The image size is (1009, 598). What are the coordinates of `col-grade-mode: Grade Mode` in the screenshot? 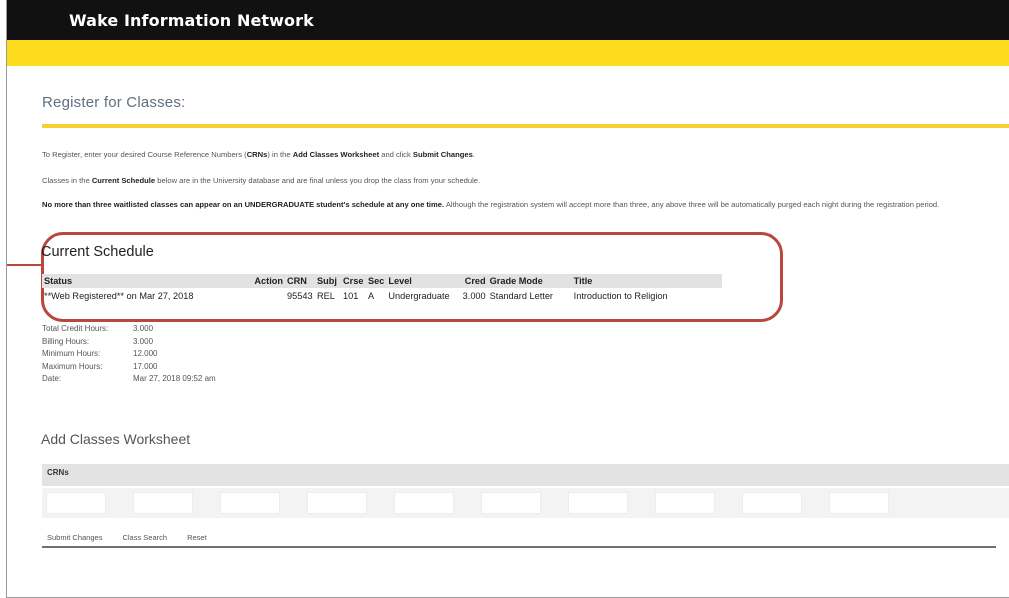 It's located at (529, 281).